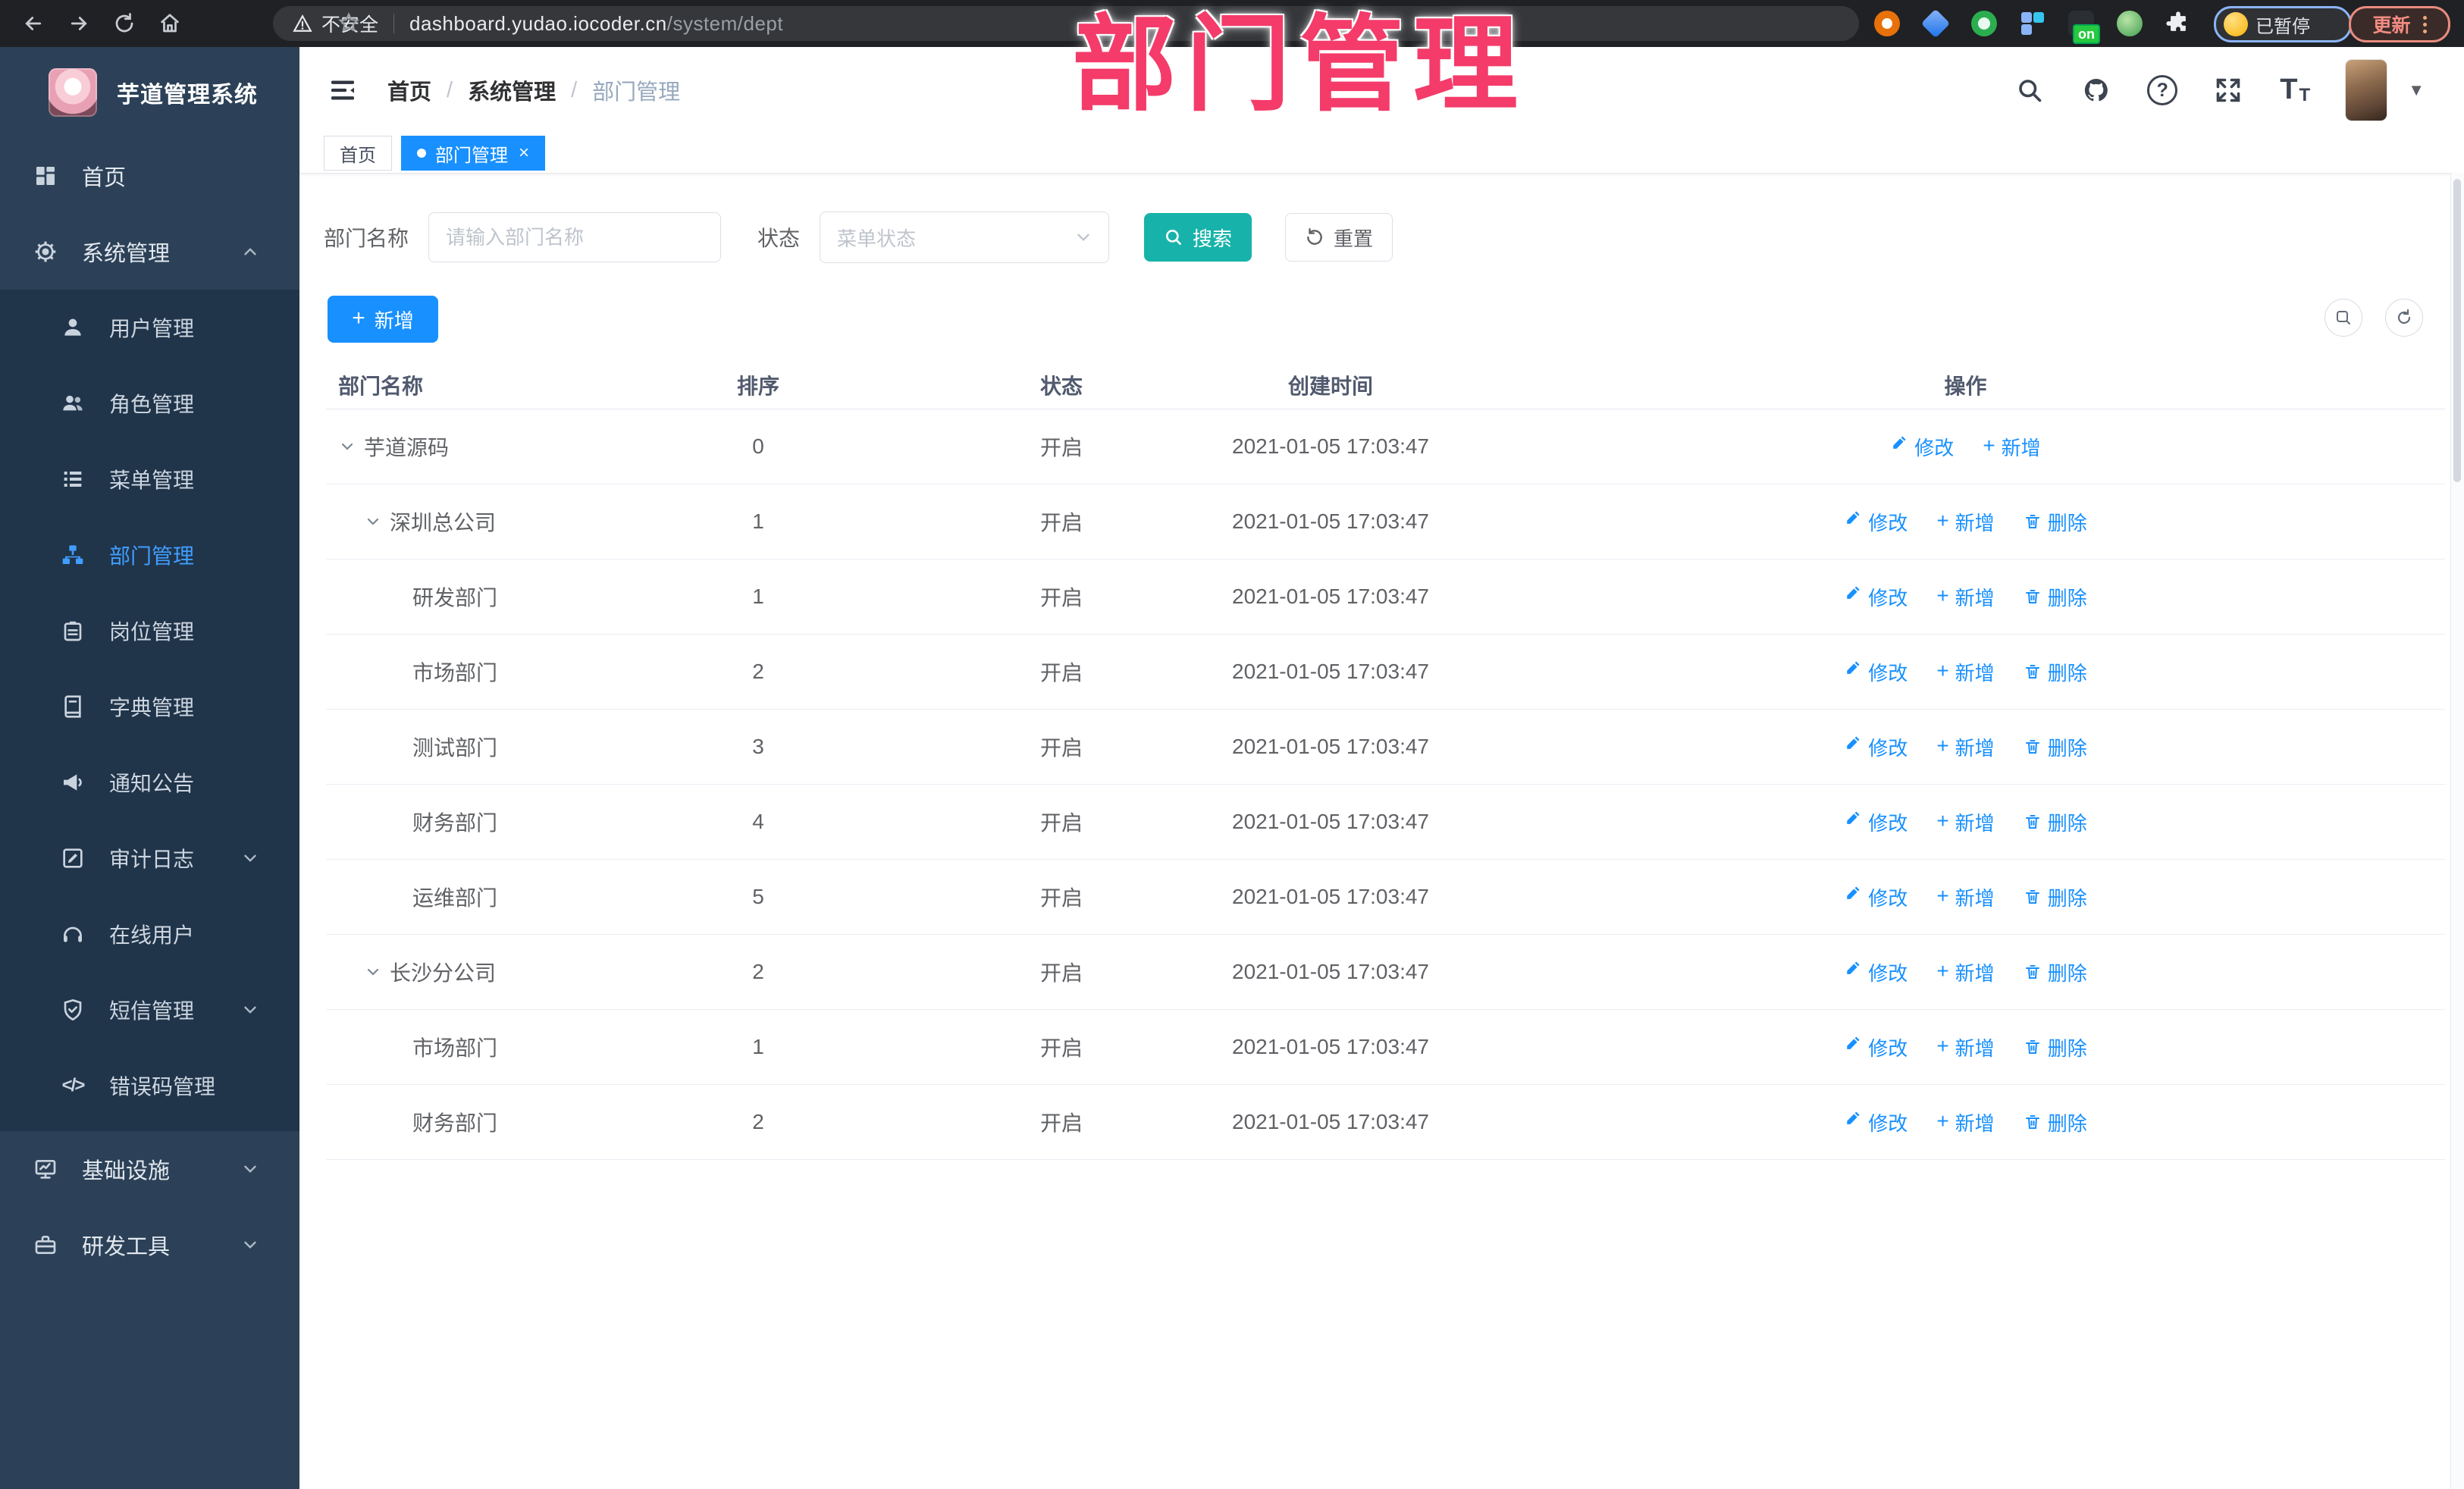  I want to click on fullscreen-icon, so click(2228, 90).